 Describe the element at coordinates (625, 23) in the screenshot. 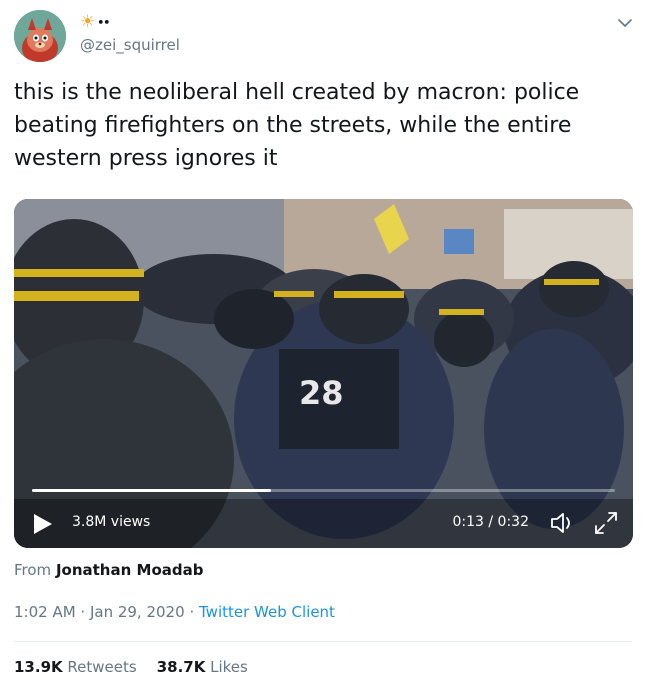

I see `chevron-down-icon` at that location.